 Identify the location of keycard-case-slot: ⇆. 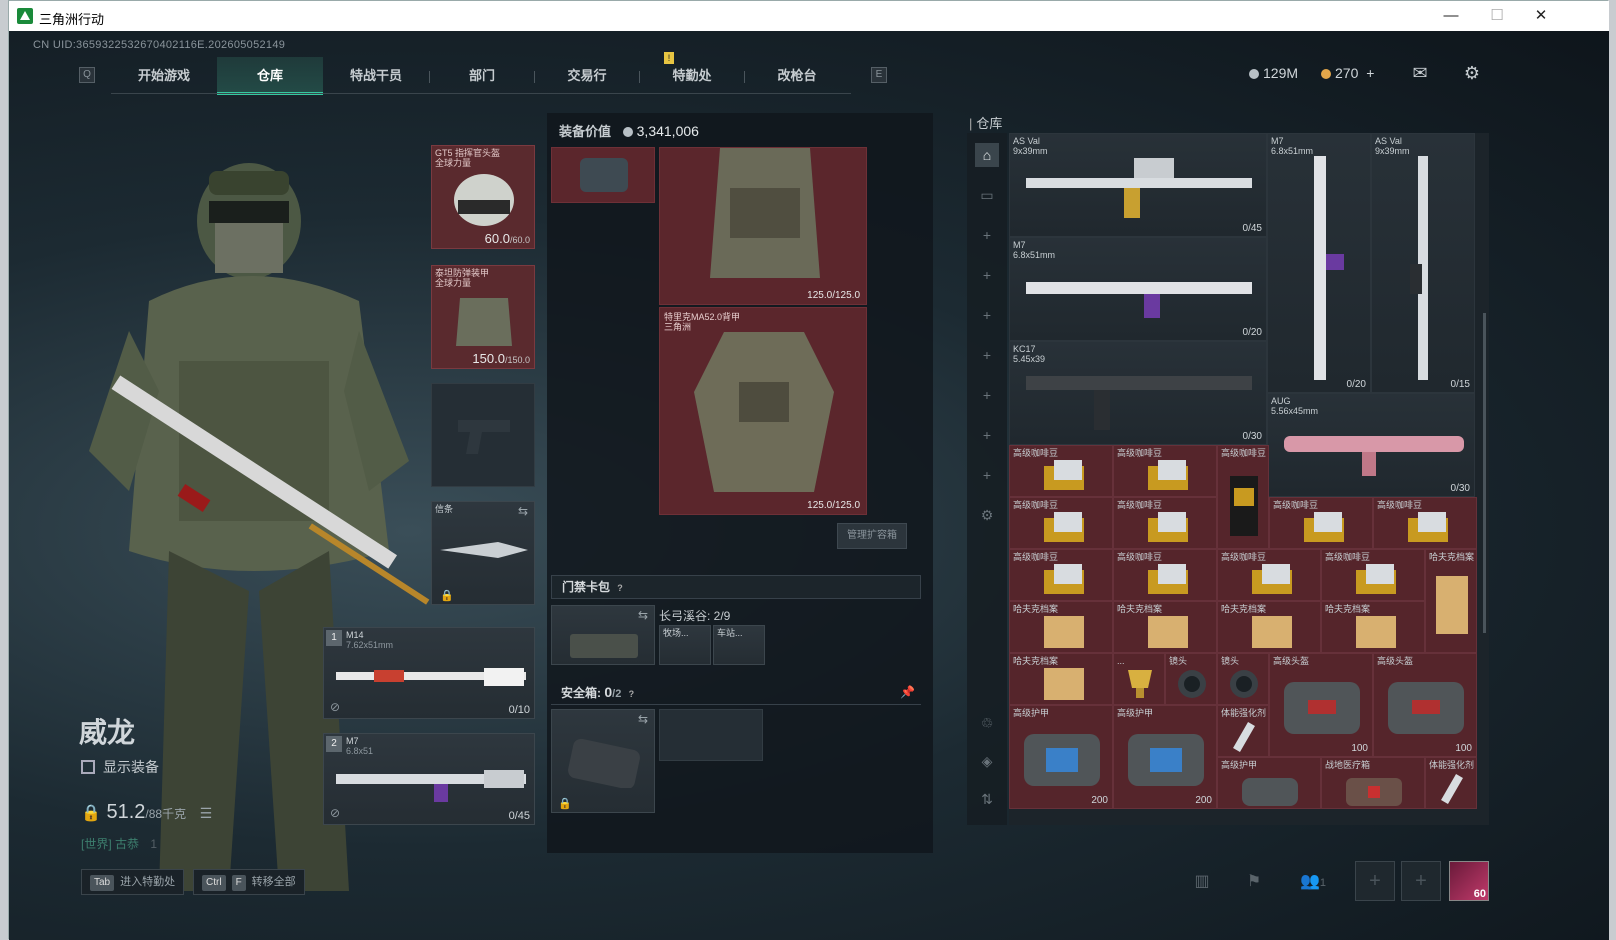
(603, 635).